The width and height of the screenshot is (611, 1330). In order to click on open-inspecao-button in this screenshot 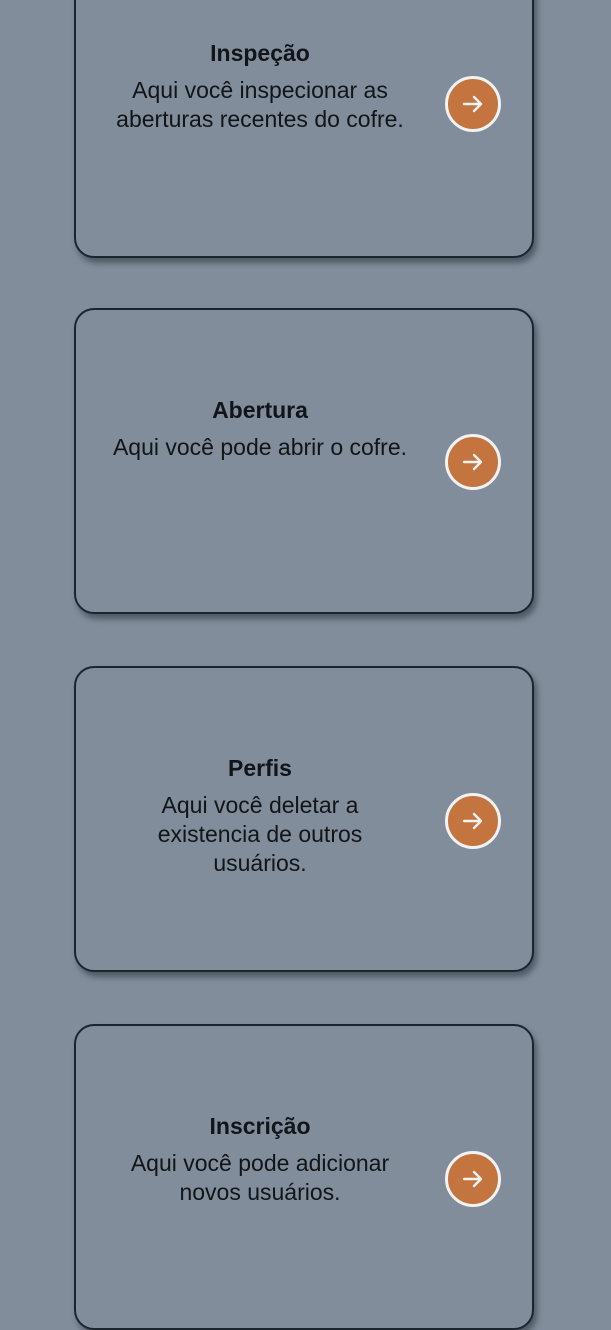, I will do `click(473, 104)`.